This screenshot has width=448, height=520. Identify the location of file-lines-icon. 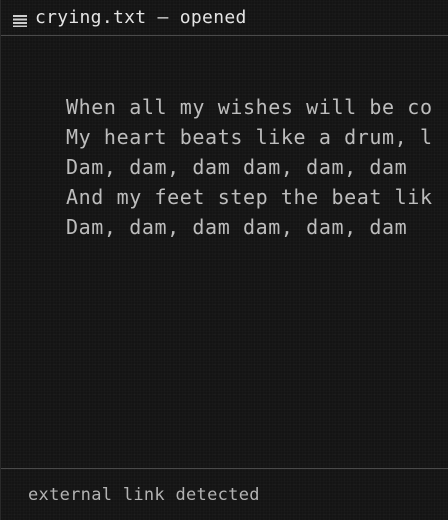
(20, 19).